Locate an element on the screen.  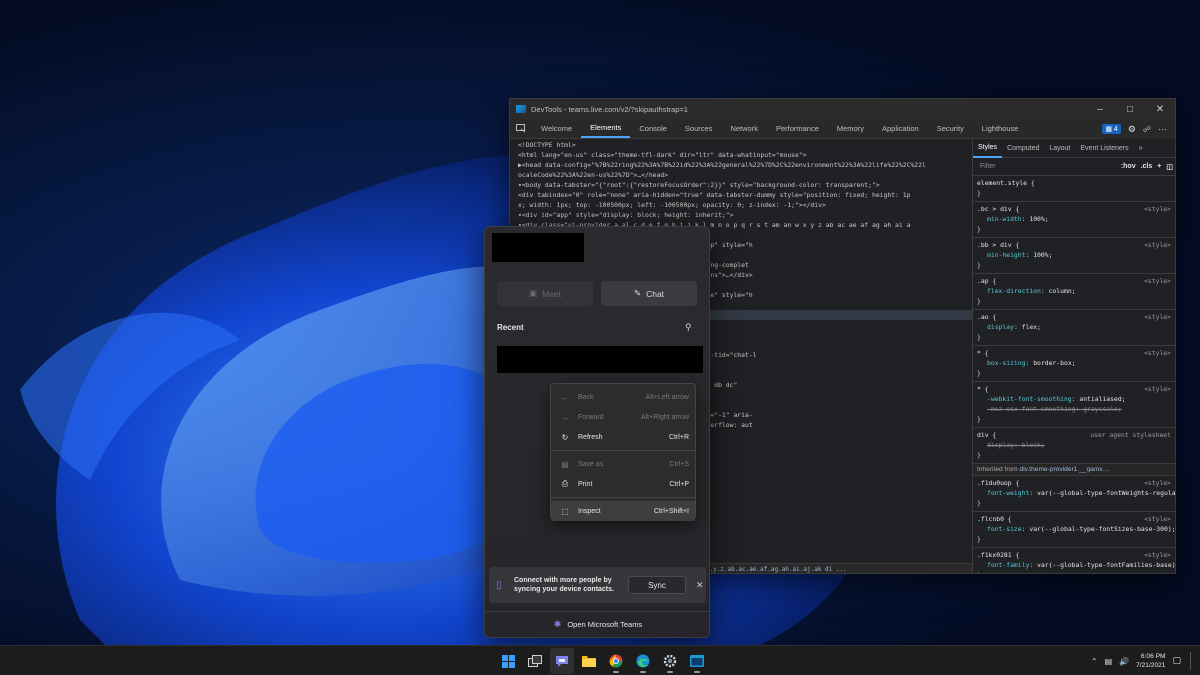
volume-icon: 🔊 is located at coordinates (1124, 661).